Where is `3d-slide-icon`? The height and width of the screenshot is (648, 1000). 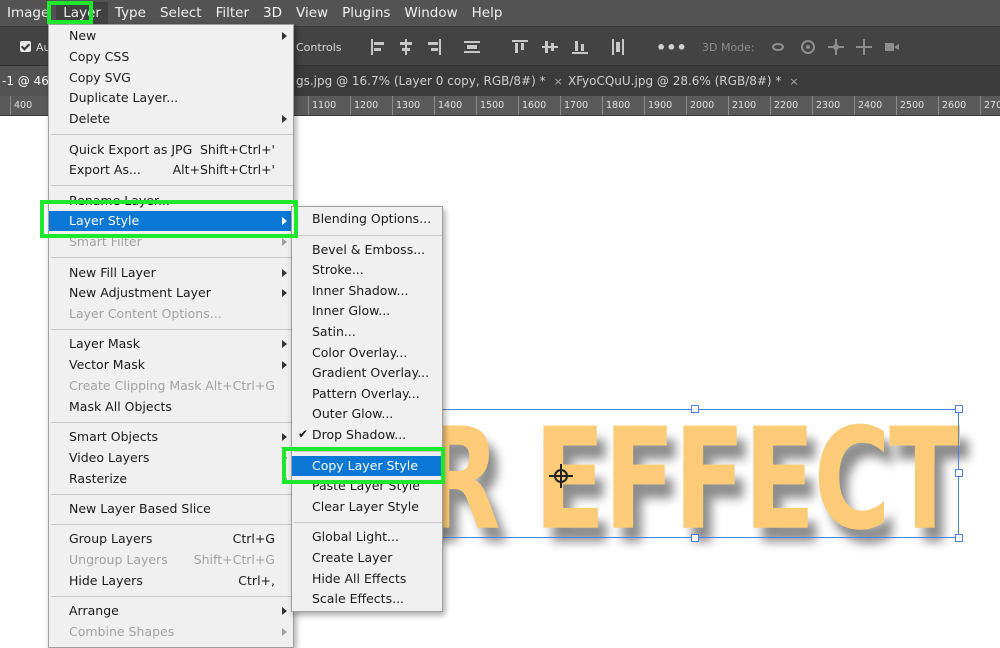
3d-slide-icon is located at coordinates (864, 47).